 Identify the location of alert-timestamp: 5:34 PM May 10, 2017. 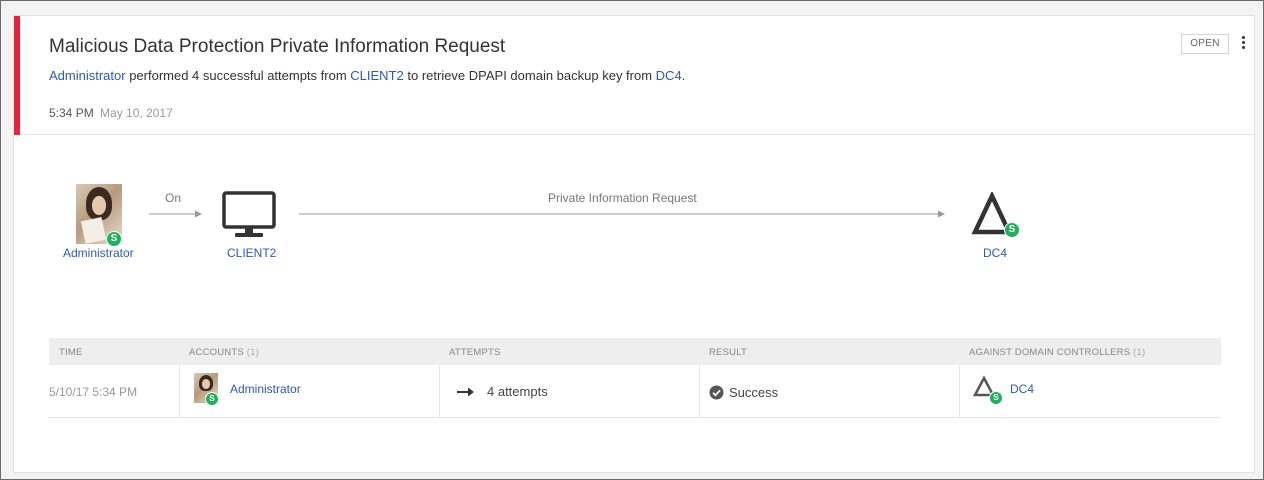
(111, 113).